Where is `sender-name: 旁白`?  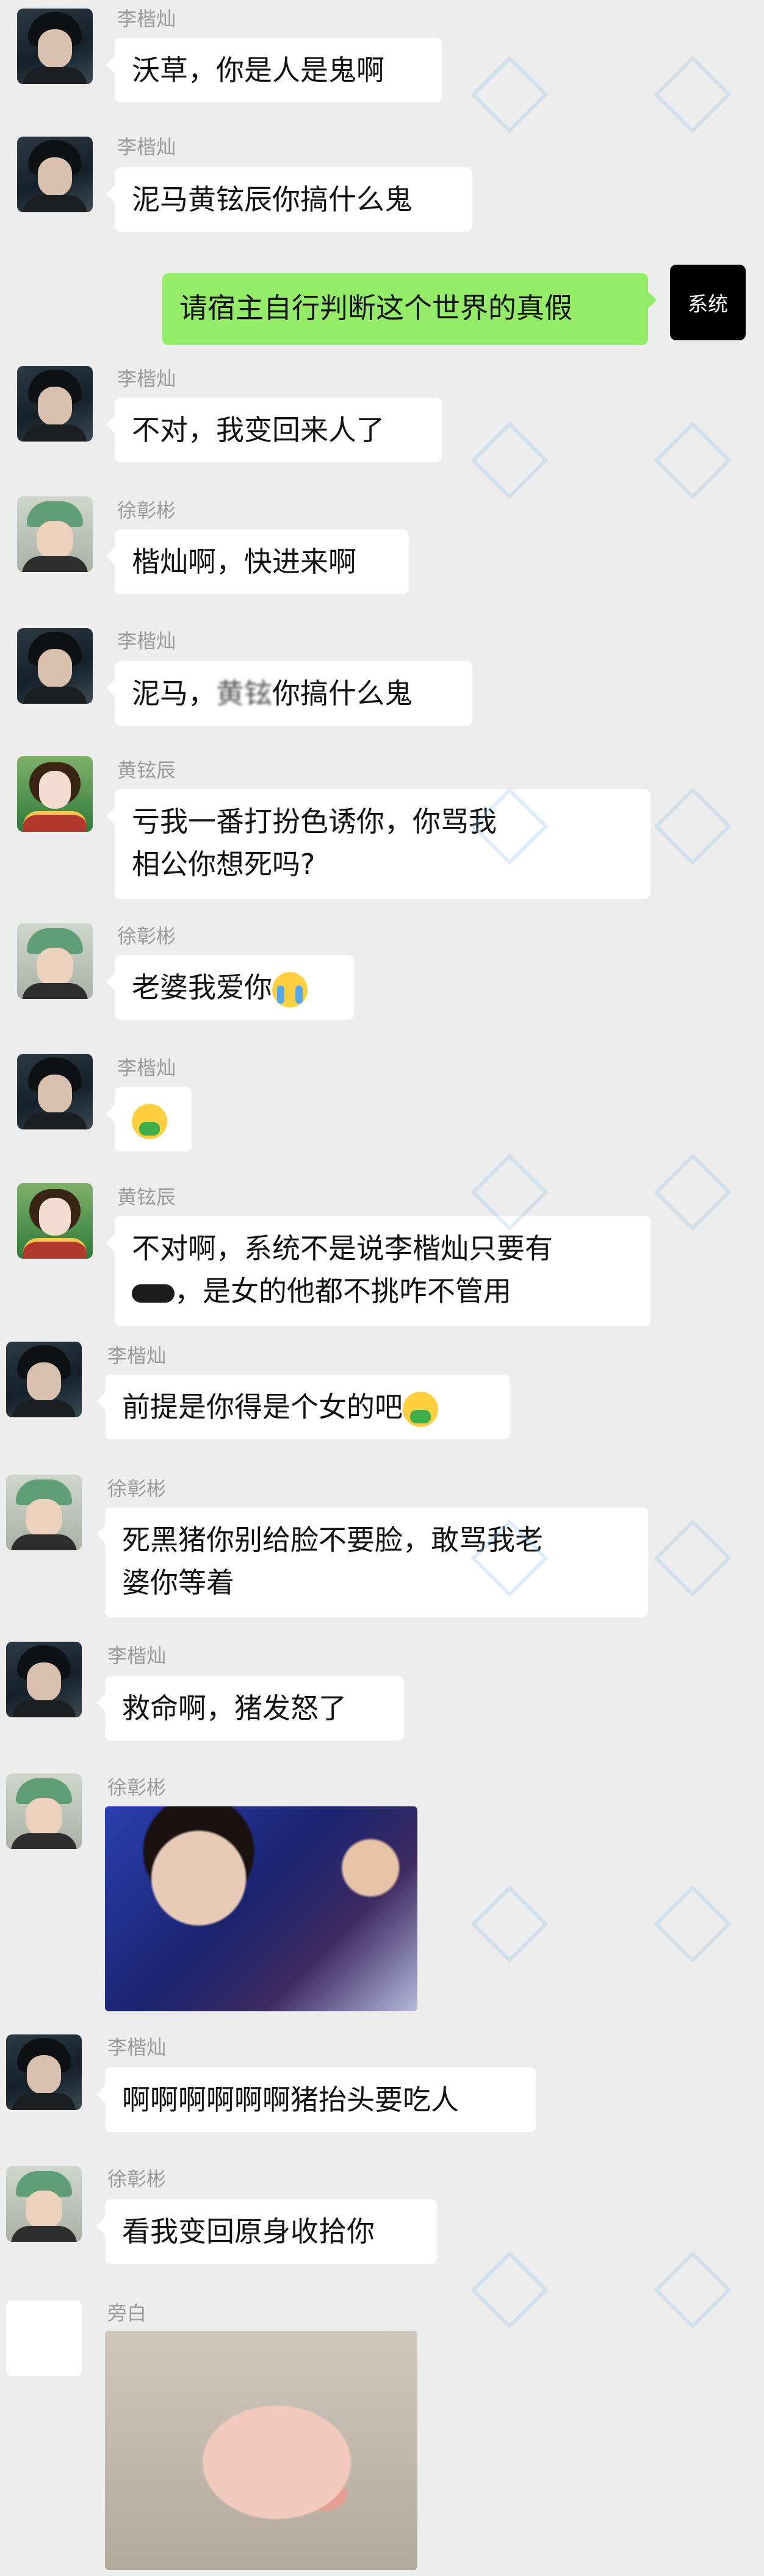 sender-name: 旁白 is located at coordinates (127, 2313).